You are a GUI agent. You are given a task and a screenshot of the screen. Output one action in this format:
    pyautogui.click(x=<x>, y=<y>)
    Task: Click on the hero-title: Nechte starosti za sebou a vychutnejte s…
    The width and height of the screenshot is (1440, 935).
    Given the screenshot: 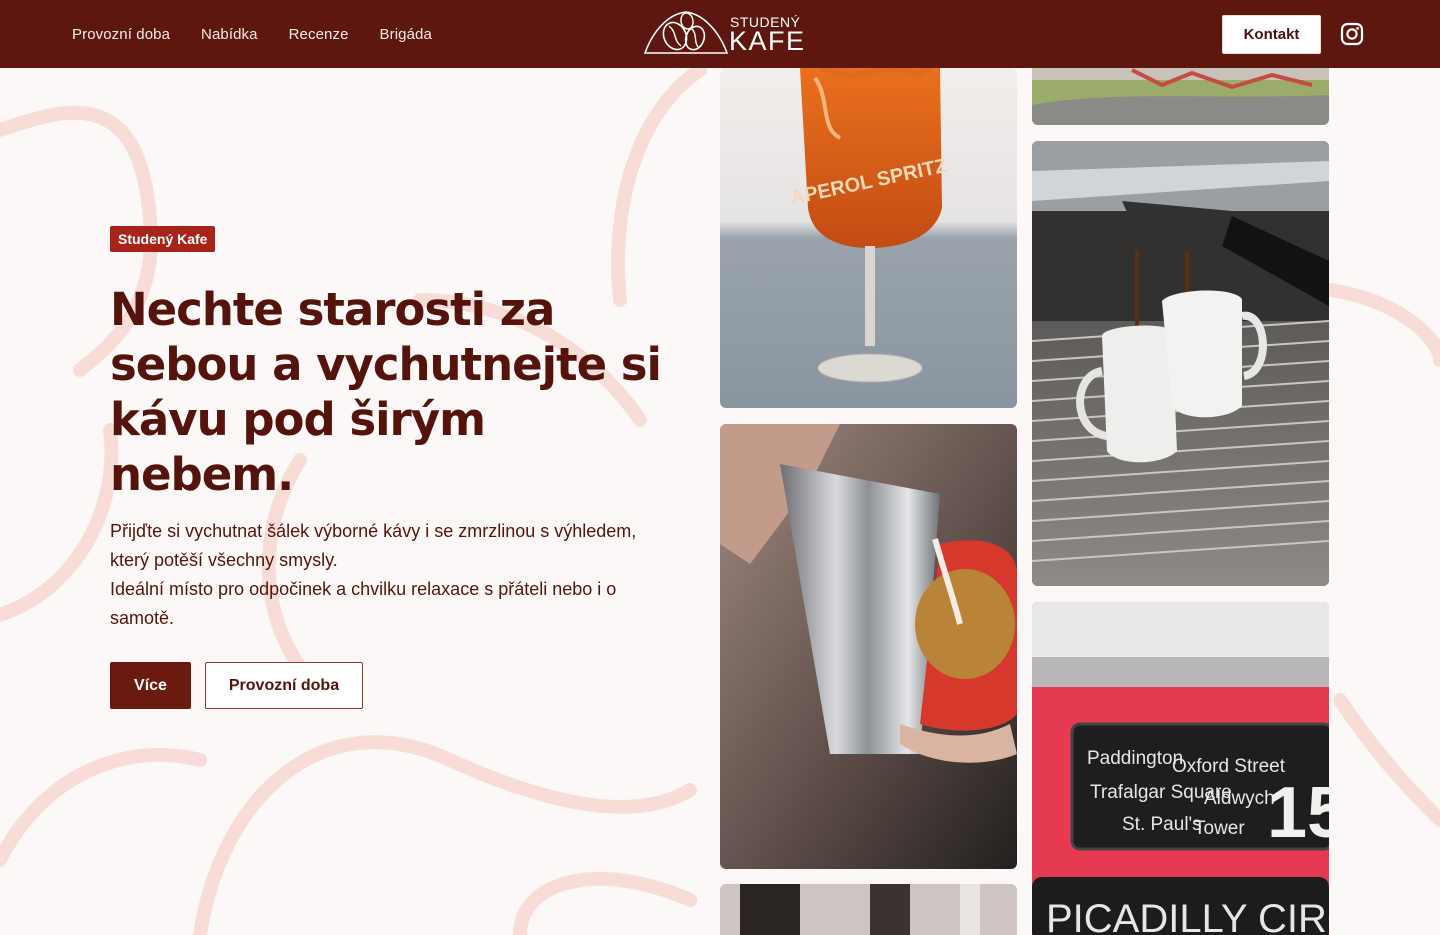 What is the action you would take?
    pyautogui.click(x=386, y=392)
    